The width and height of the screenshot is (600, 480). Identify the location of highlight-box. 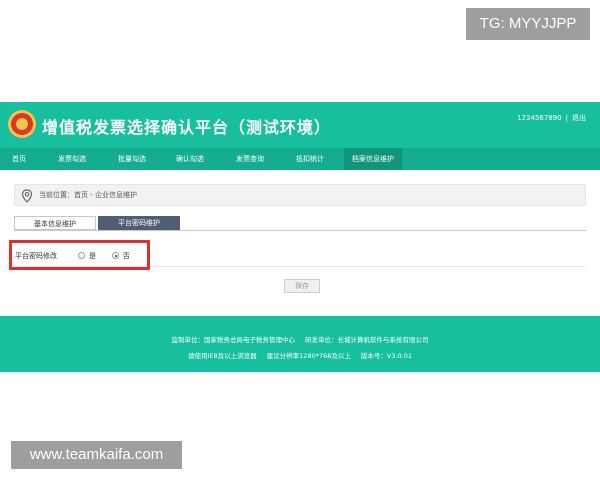
(79, 255).